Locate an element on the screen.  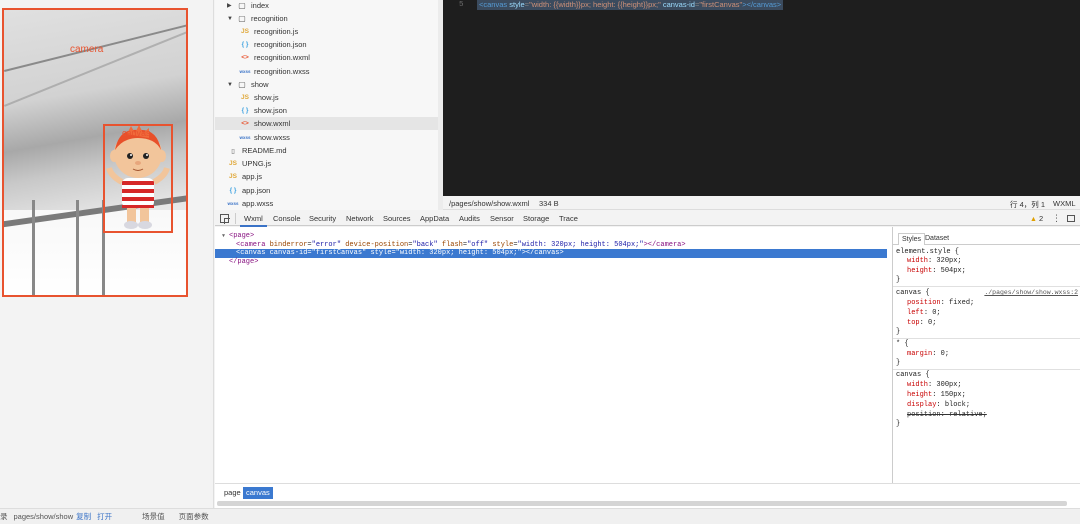
js-file-icon: JS is located at coordinates (233, 163).